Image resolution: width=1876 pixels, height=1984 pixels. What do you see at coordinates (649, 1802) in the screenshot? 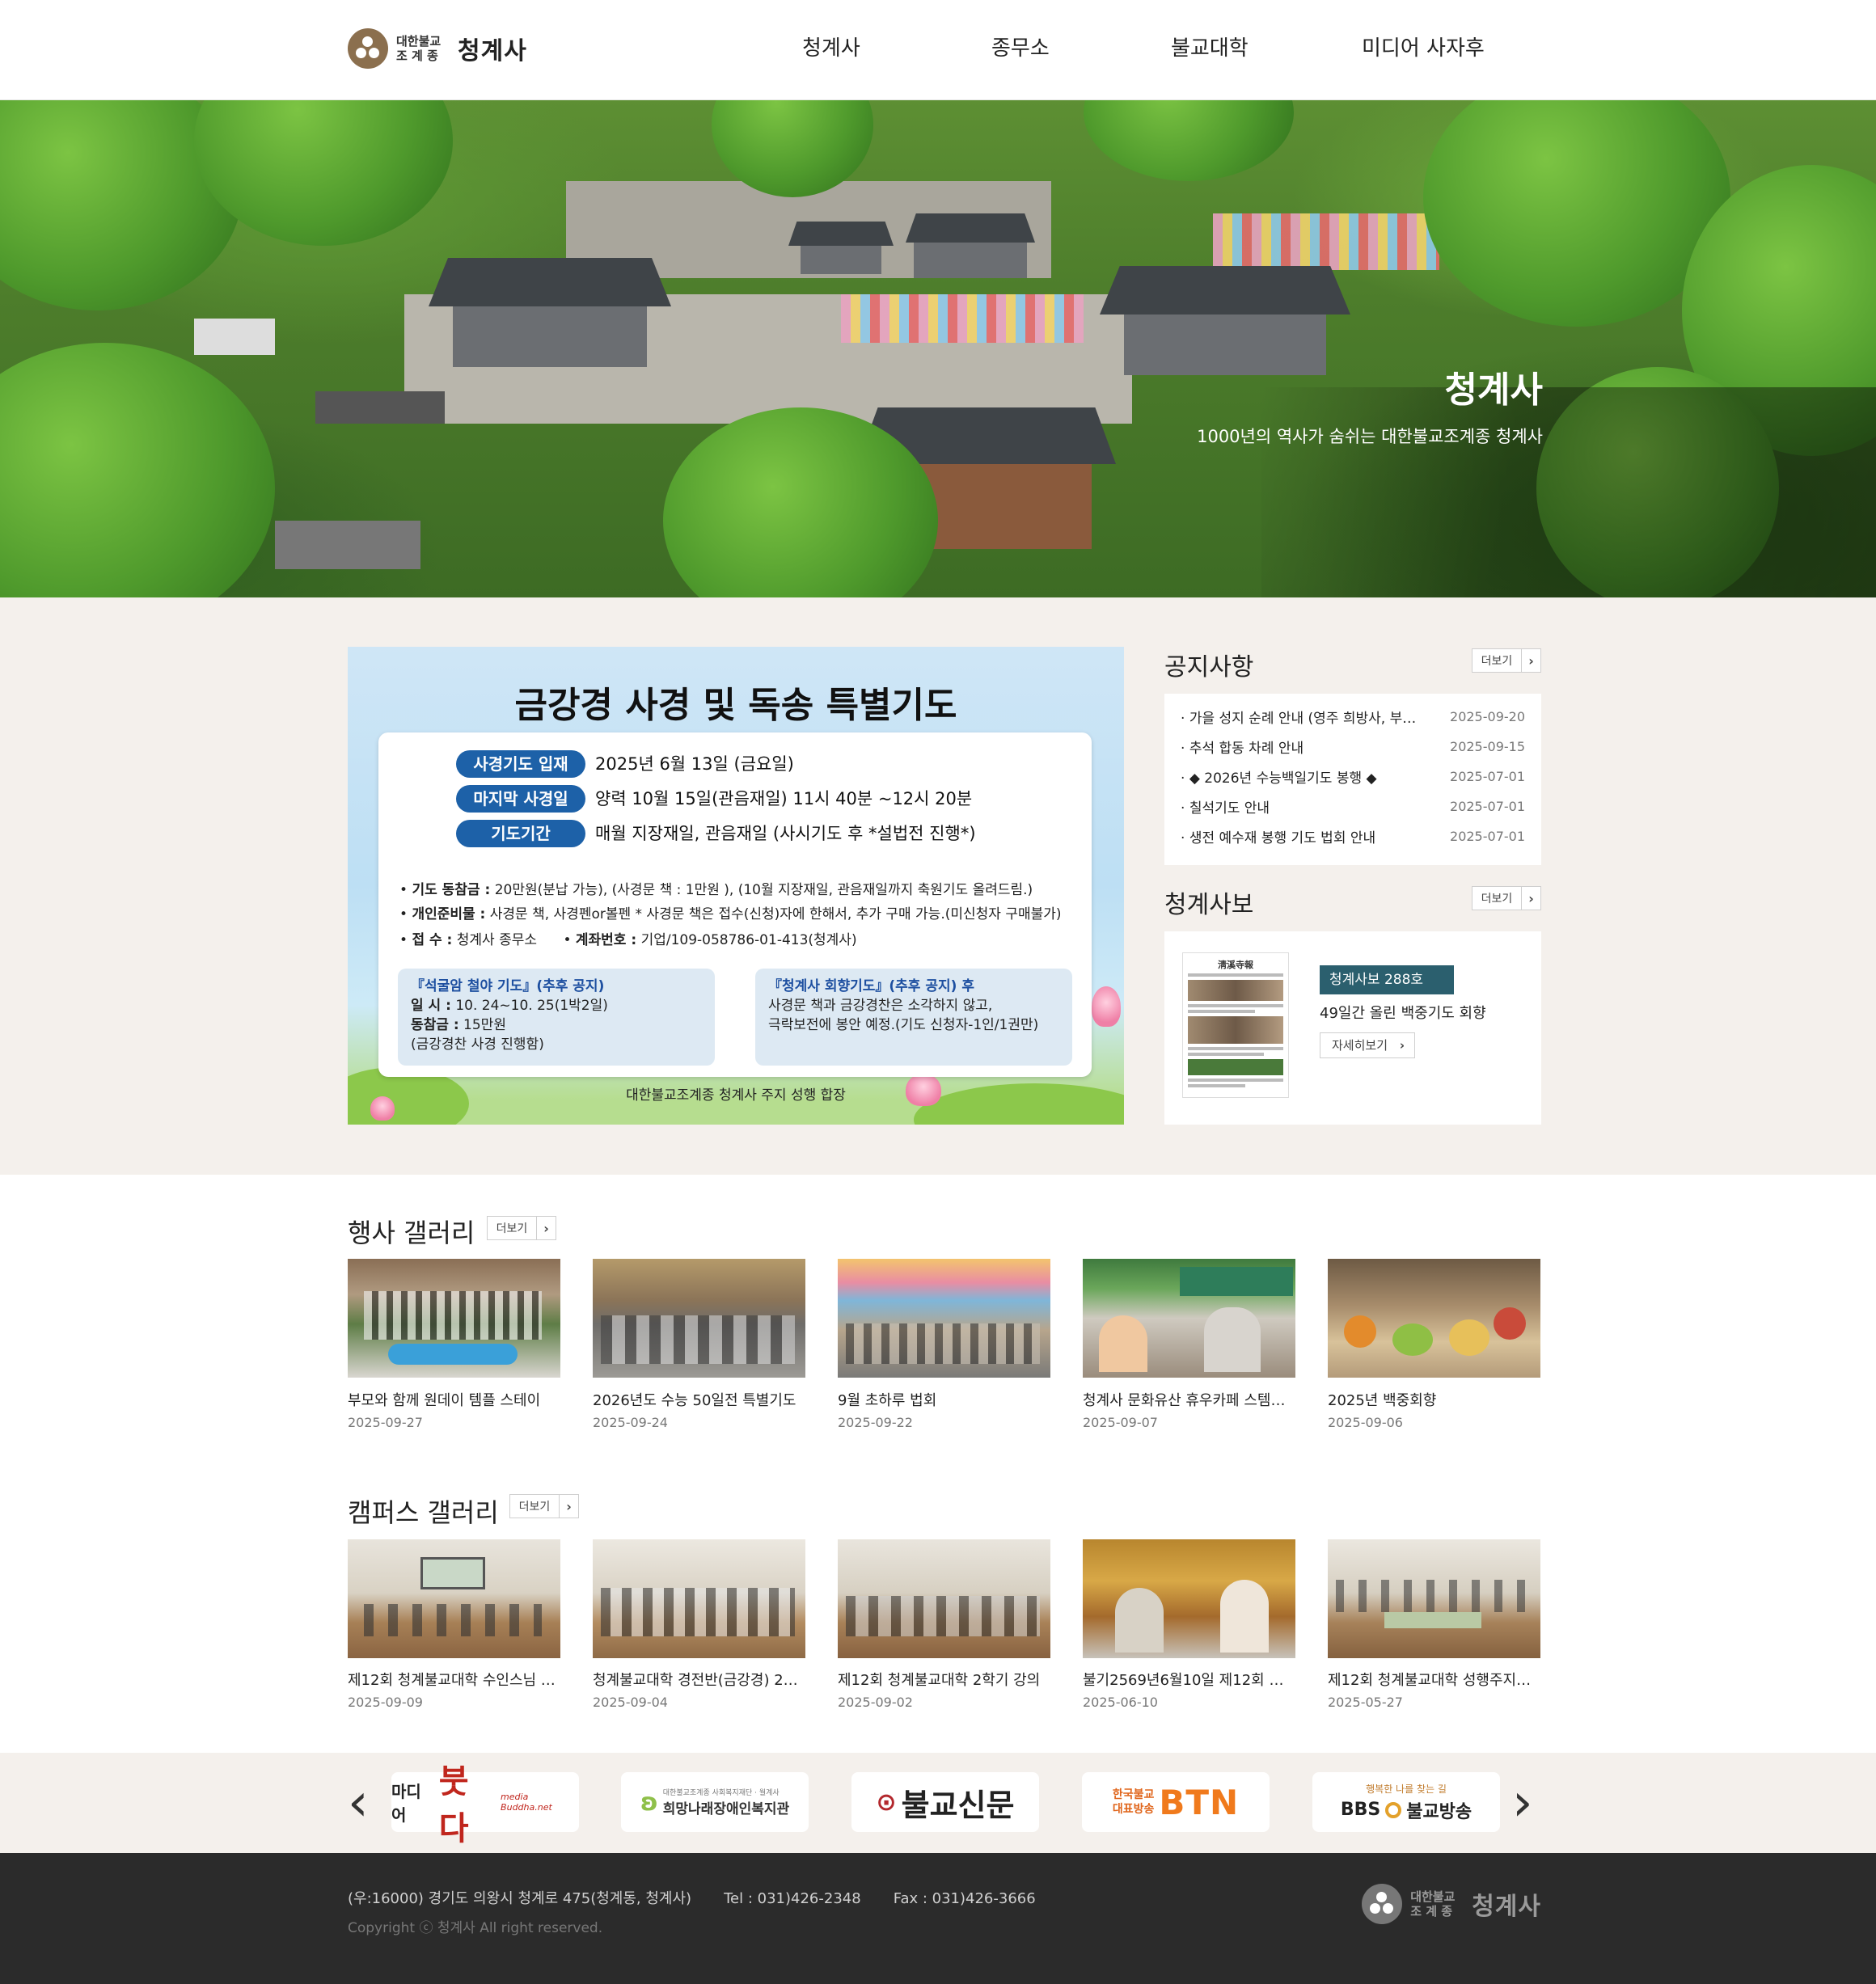
I see `butterfly-icon: ʚ` at bounding box center [649, 1802].